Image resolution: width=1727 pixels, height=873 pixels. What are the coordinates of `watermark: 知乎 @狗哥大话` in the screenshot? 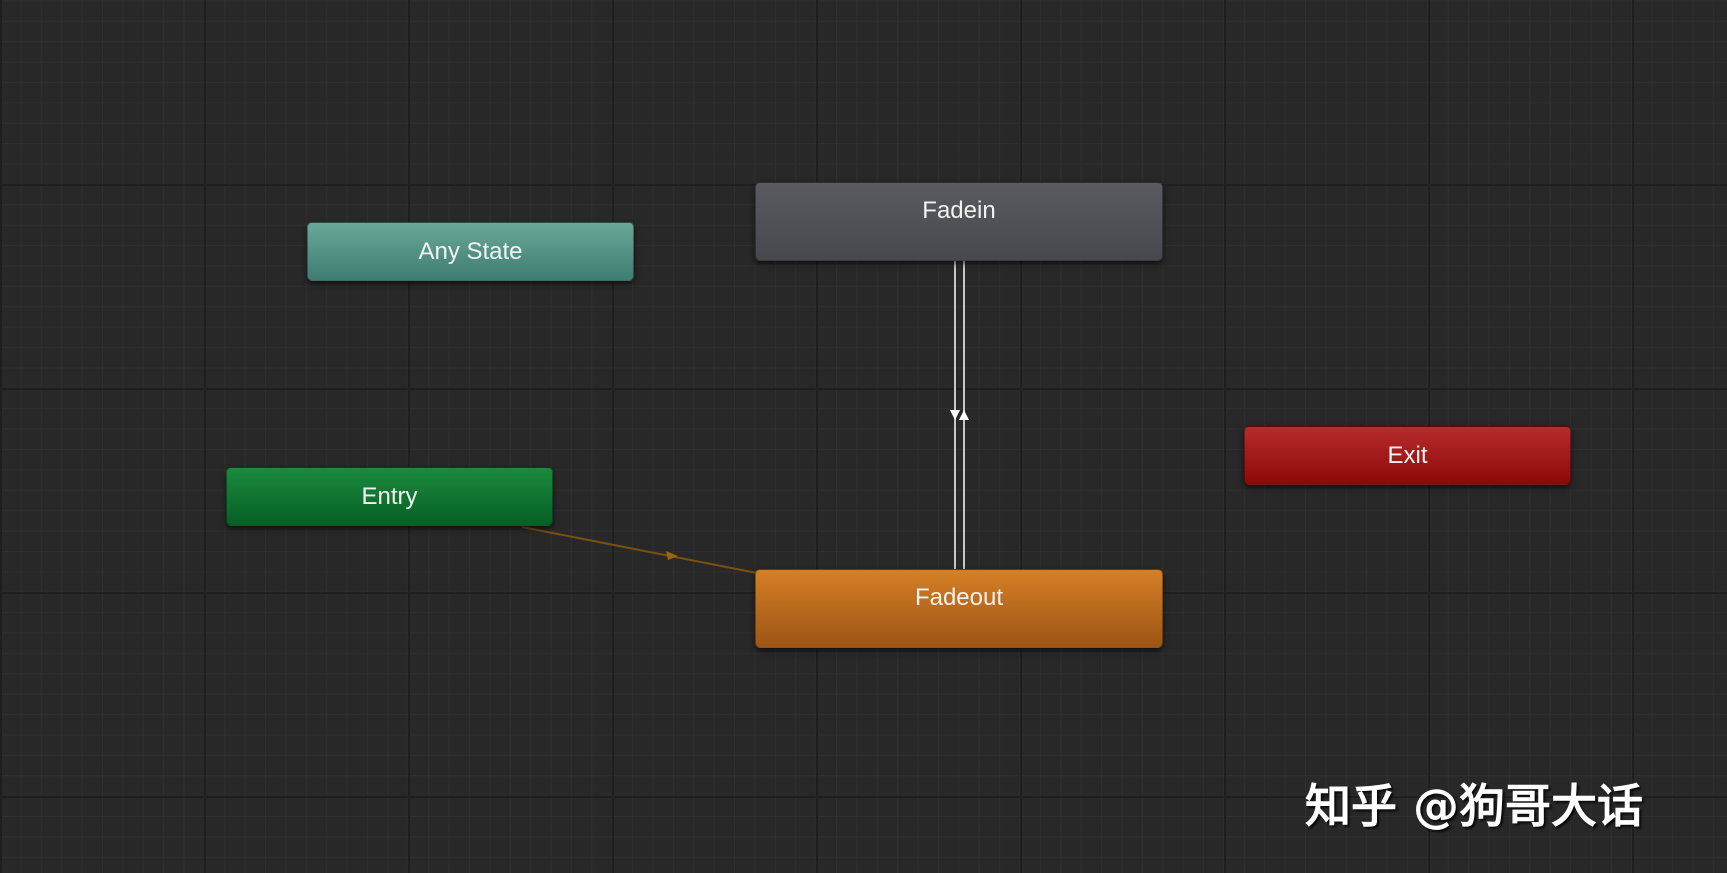 It's located at (1474, 806).